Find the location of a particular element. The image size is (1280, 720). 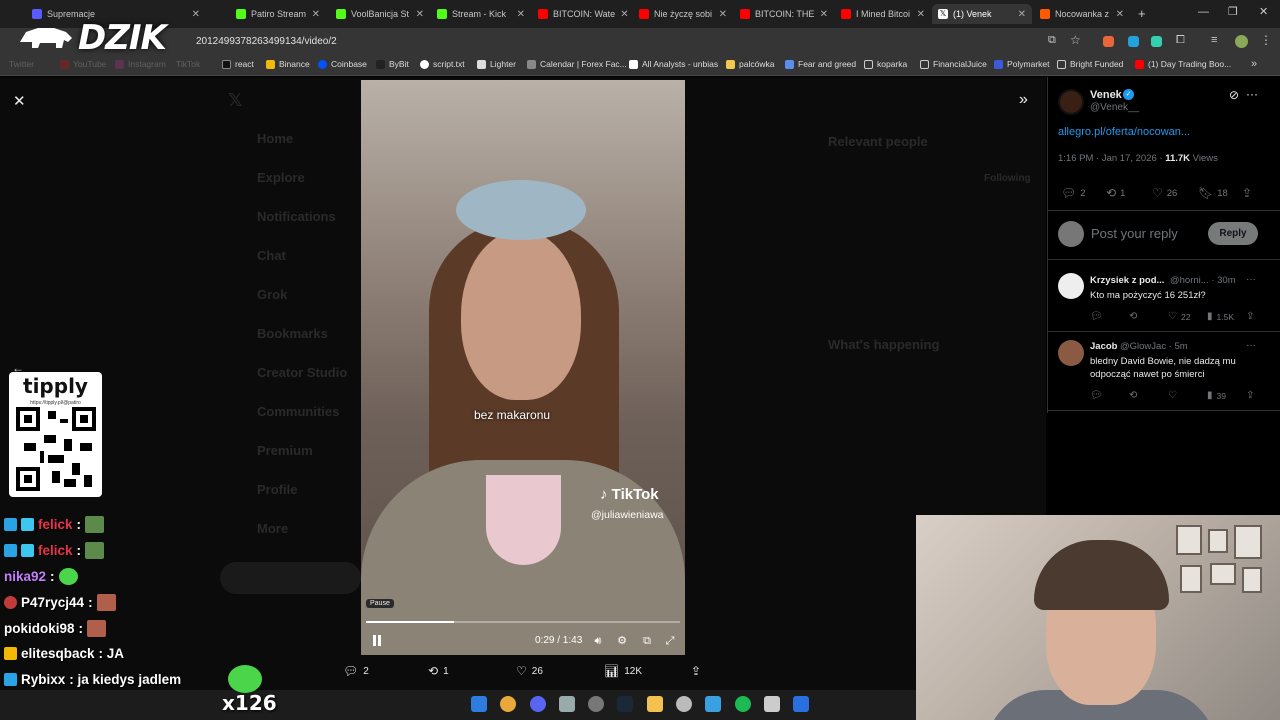

new-tab-icon: + is located at coordinates (1142, 13).